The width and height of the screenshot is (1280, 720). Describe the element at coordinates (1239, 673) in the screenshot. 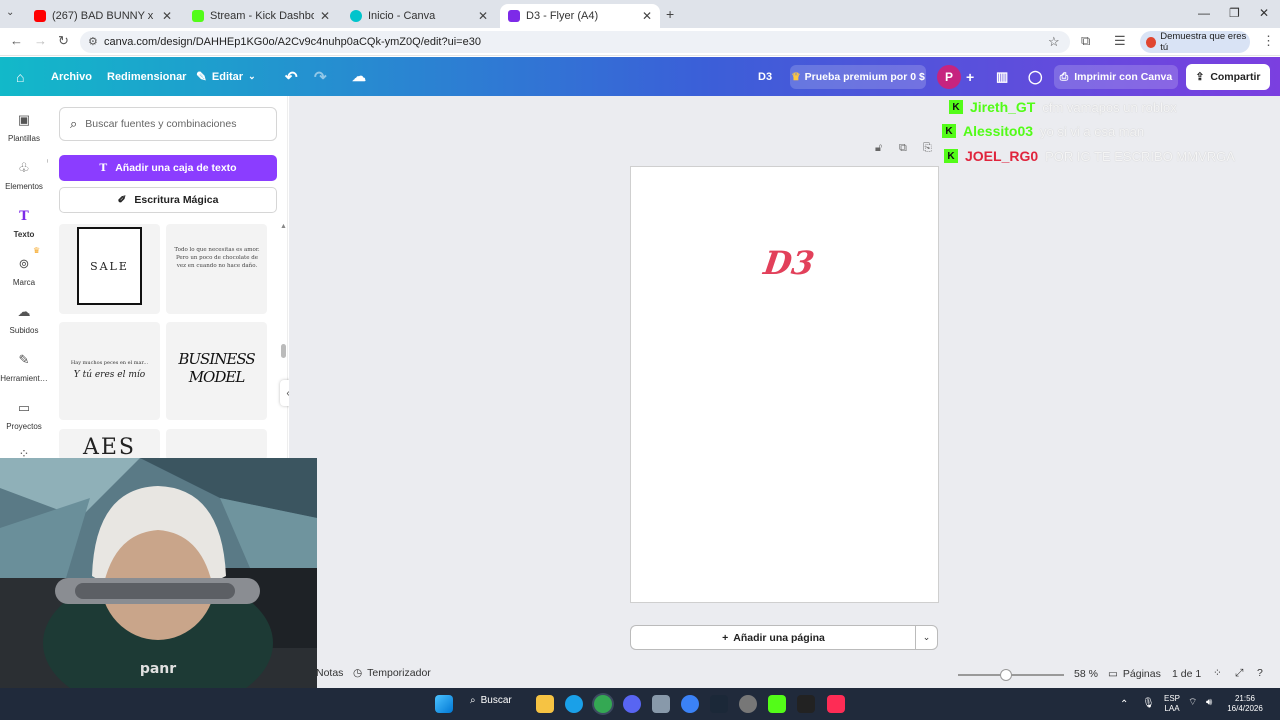

I see `fullscreen-icon: ⤢` at that location.